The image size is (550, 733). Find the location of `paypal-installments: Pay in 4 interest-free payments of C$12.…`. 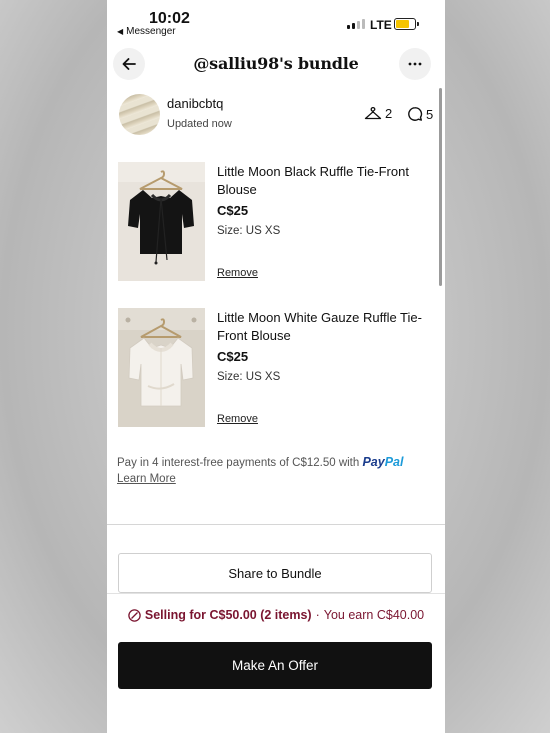

paypal-installments: Pay in 4 interest-free payments of C$12.… is located at coordinates (277, 462).